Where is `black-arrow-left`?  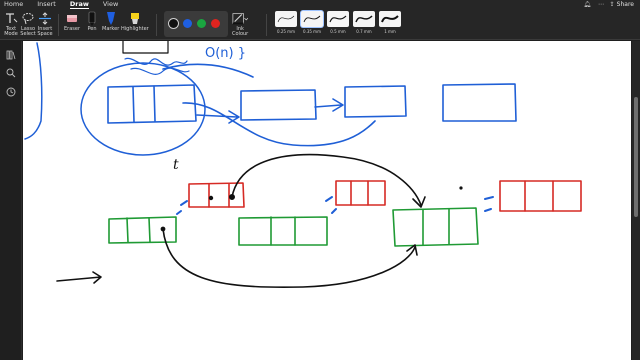
black-arrow-left is located at coordinates (79, 277).